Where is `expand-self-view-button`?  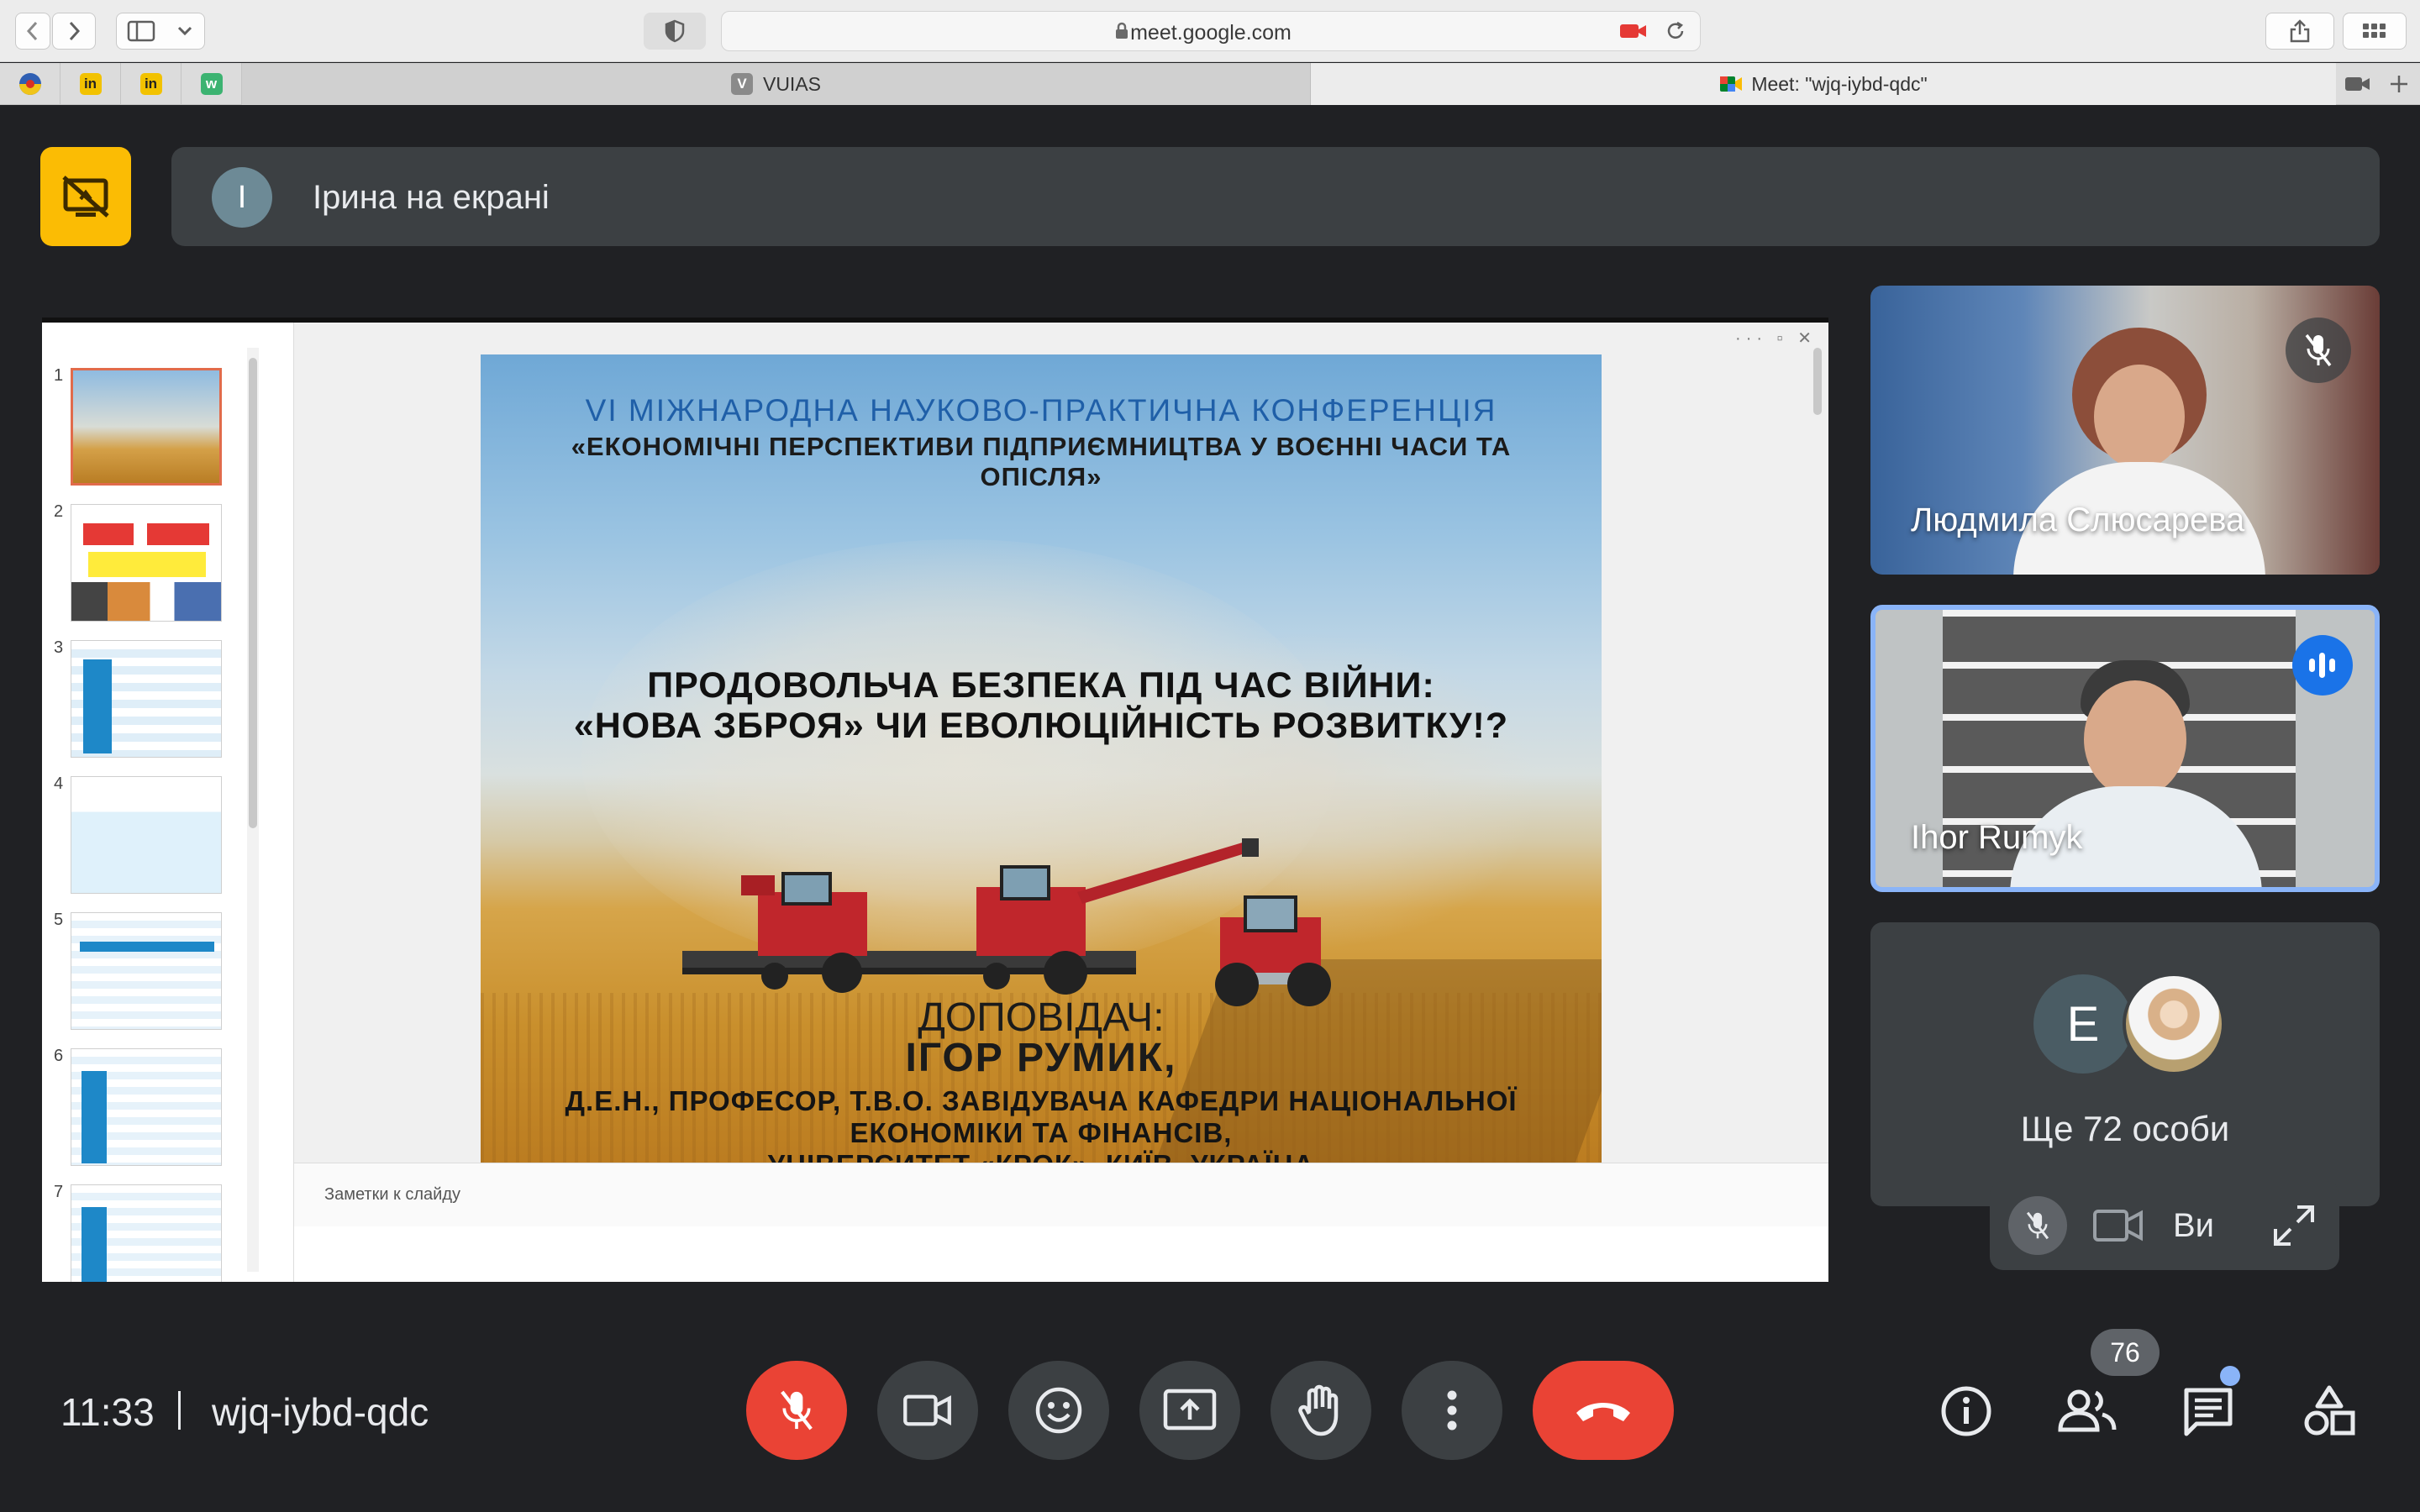 expand-self-view-button is located at coordinates (2294, 1225).